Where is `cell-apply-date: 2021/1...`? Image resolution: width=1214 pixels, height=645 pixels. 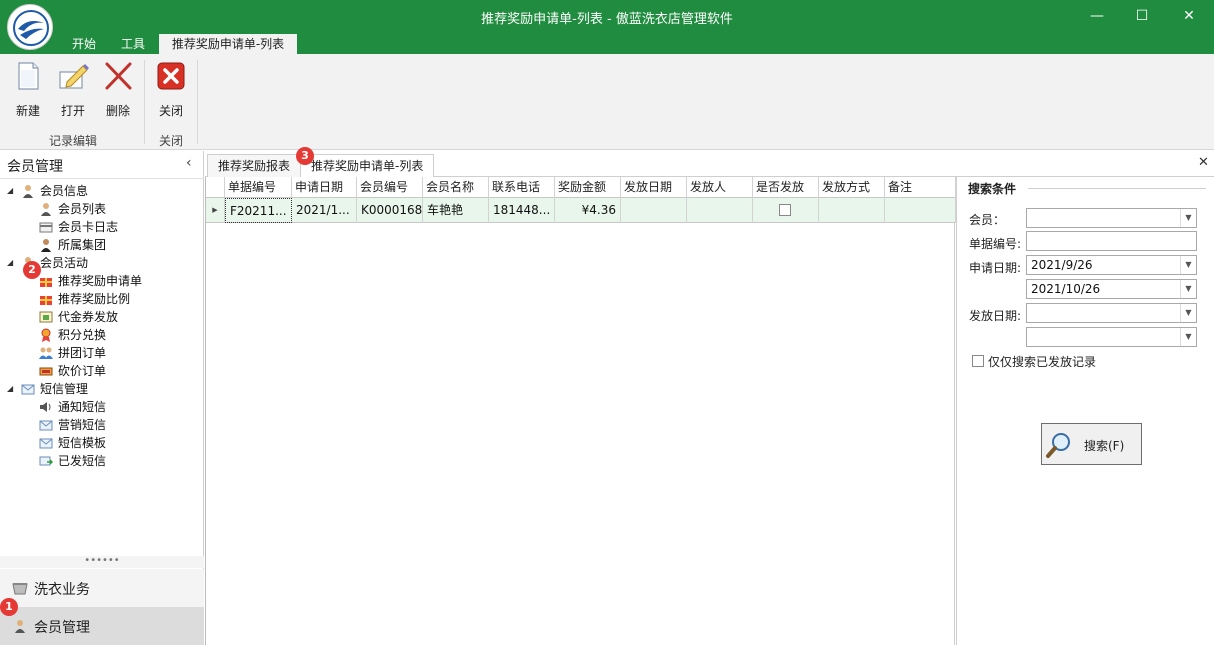
cell-apply-date: 2021/1... is located at coordinates (324, 210).